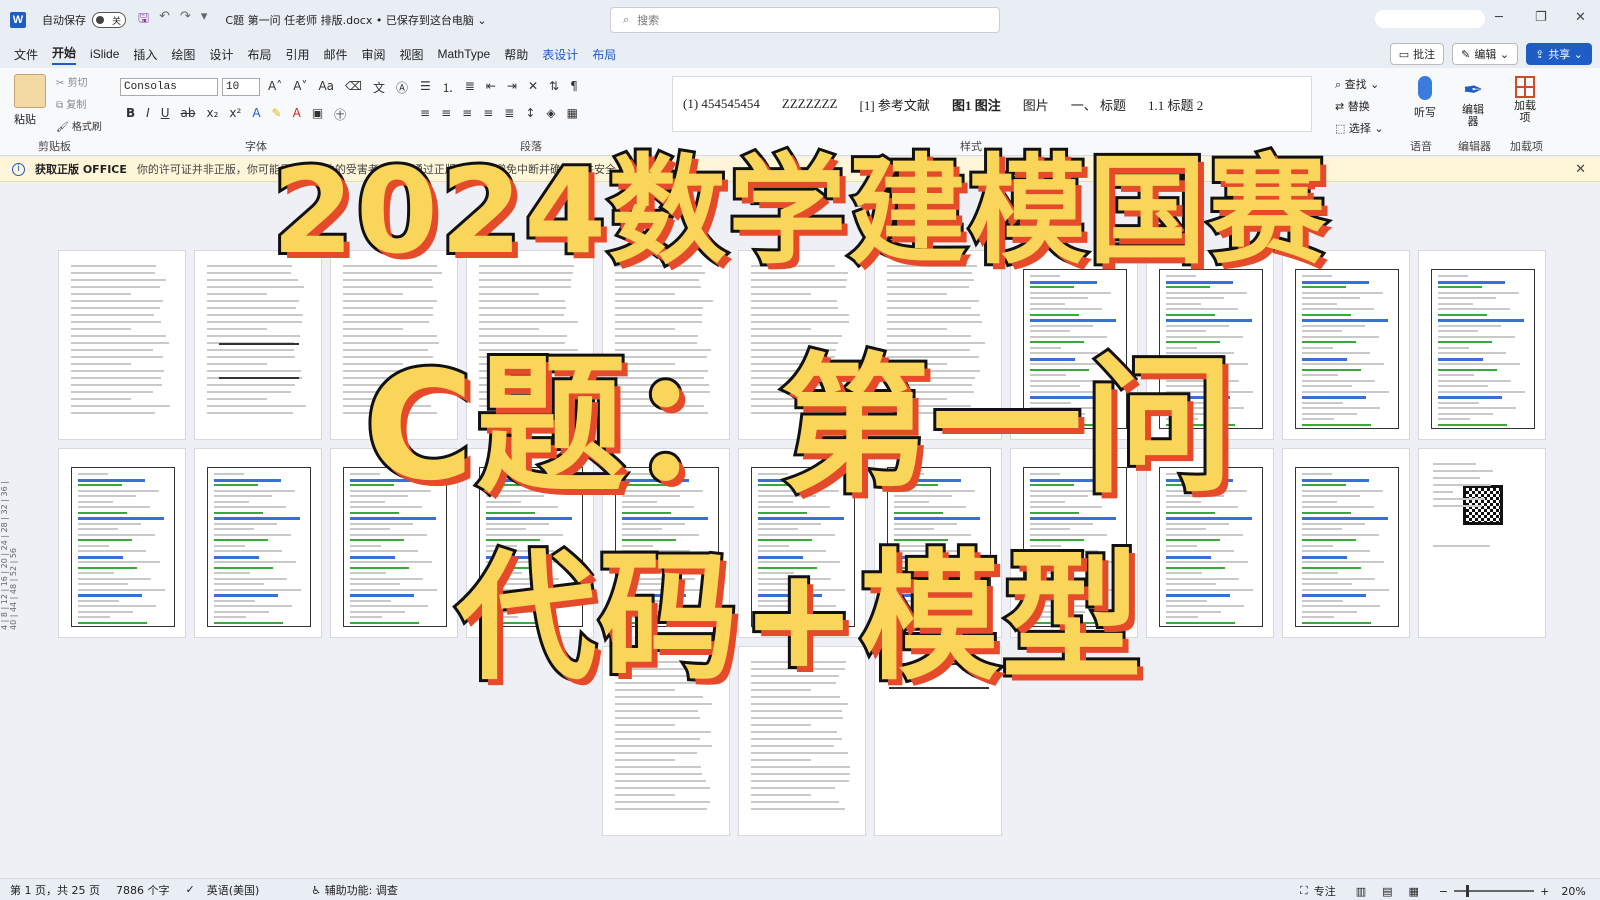 The width and height of the screenshot is (1600, 900). What do you see at coordinates (355, 20) in the screenshot?
I see `document-title: C题 第一问 任老师 排版.docx • 已保存到这台电脑 ⌄` at bounding box center [355, 20].